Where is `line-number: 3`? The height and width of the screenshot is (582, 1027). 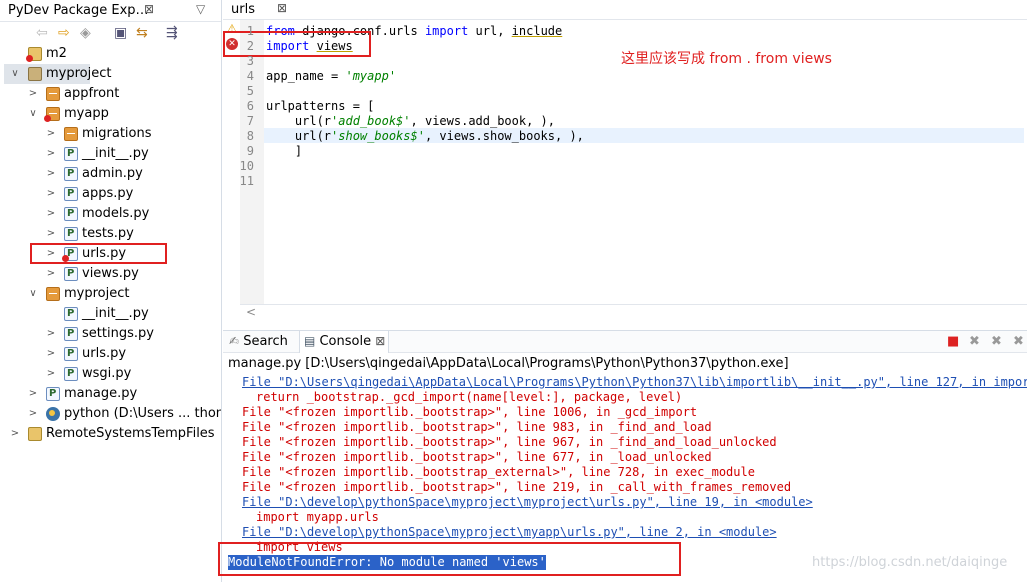 line-number: 3 is located at coordinates (250, 61).